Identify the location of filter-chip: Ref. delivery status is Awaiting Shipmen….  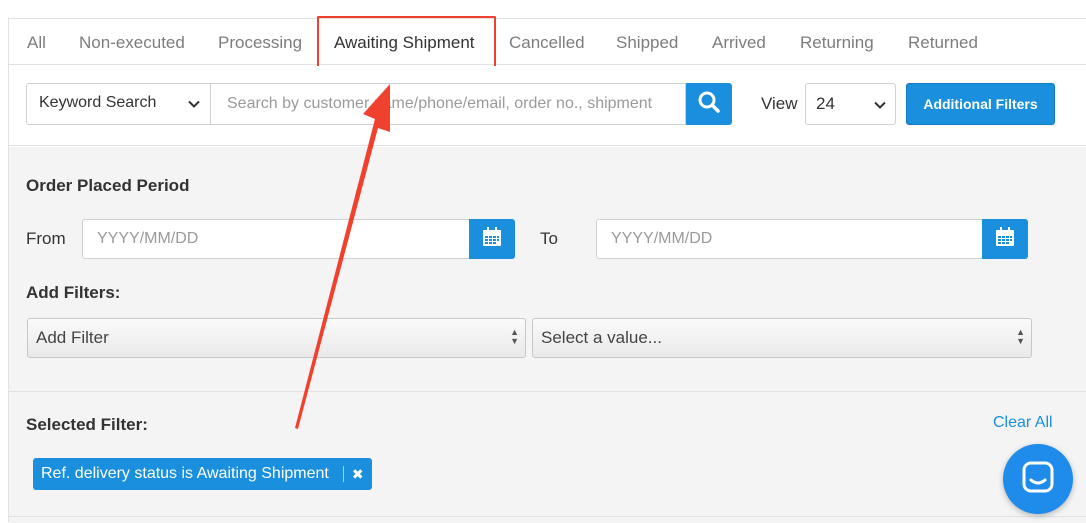
(202, 474).